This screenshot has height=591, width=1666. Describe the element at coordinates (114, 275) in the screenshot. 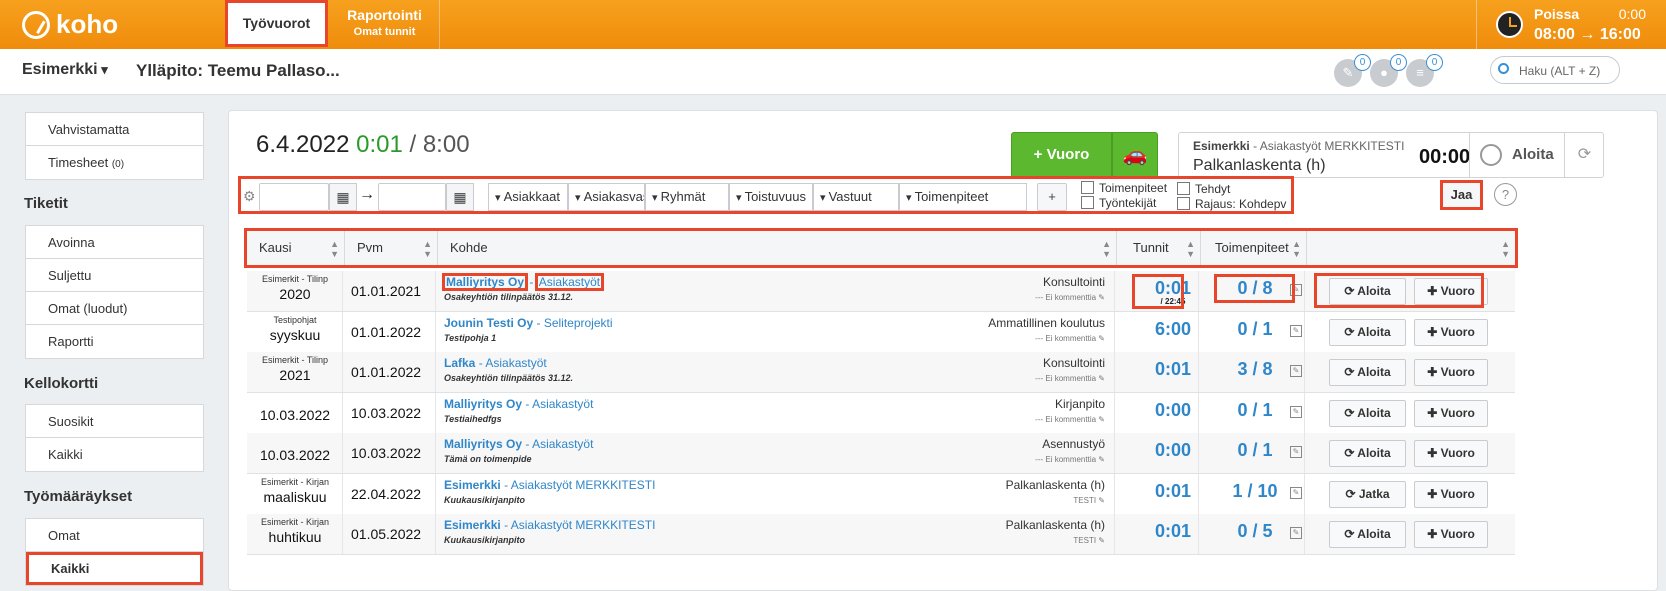

I see `sidebar-item-suljettu: Suljettu` at that location.